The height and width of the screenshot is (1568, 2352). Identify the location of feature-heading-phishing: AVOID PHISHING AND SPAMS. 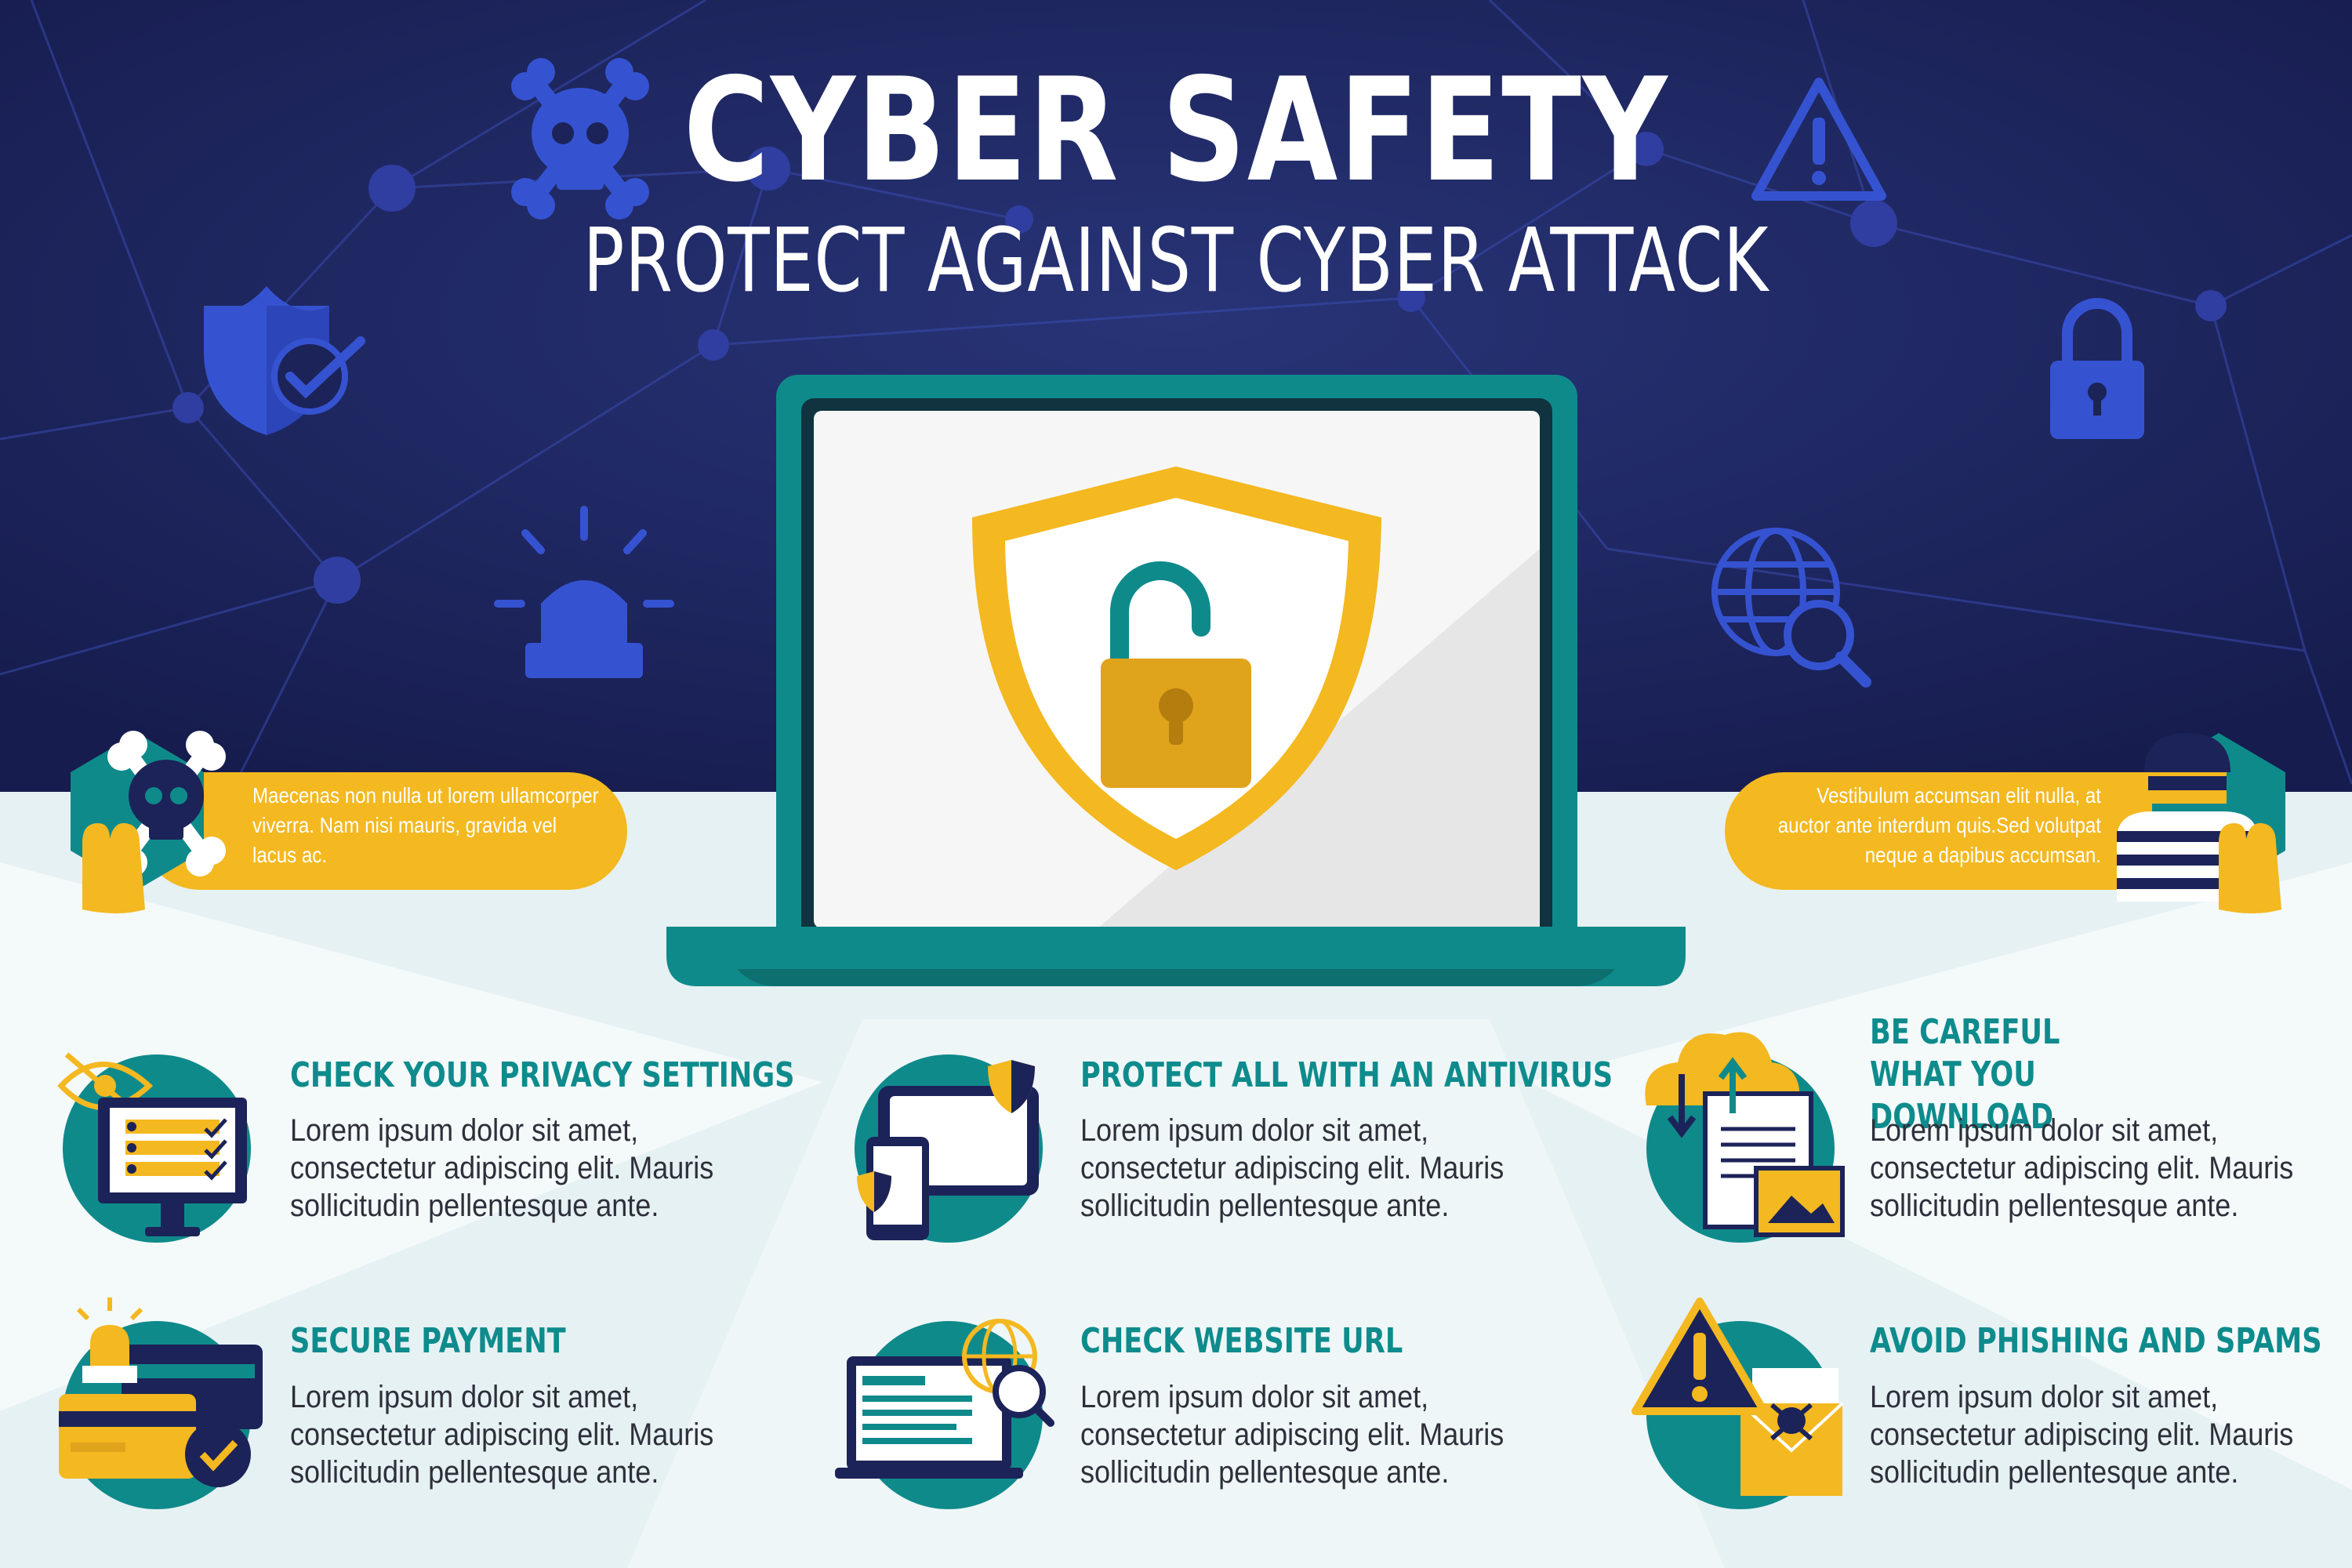
(2096, 1341).